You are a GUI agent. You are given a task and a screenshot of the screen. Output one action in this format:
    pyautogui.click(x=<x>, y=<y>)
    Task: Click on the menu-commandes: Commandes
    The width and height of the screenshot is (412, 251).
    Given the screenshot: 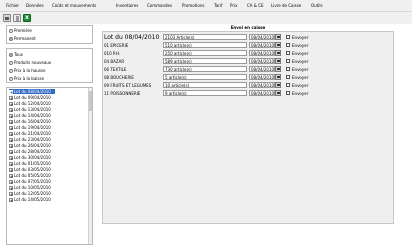 What is the action you would take?
    pyautogui.click(x=159, y=6)
    